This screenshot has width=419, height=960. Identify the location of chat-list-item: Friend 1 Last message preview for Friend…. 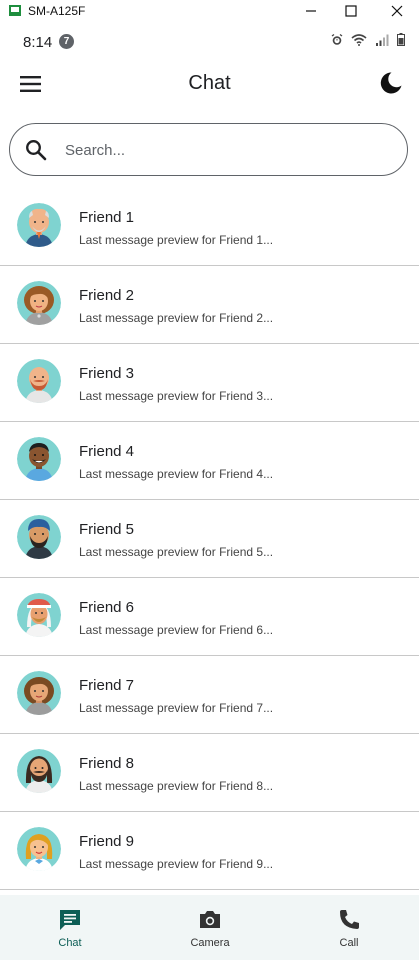
(209, 227).